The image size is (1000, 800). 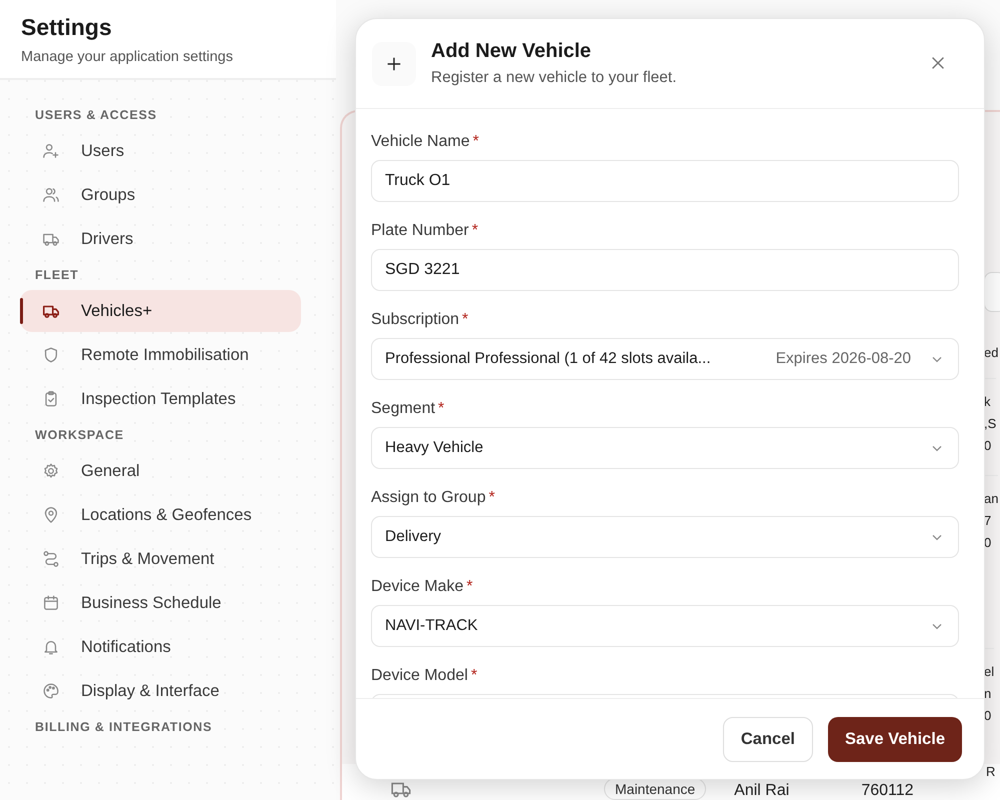 What do you see at coordinates (127, 57) in the screenshot?
I see `page-subtitle: Manage your application settings` at bounding box center [127, 57].